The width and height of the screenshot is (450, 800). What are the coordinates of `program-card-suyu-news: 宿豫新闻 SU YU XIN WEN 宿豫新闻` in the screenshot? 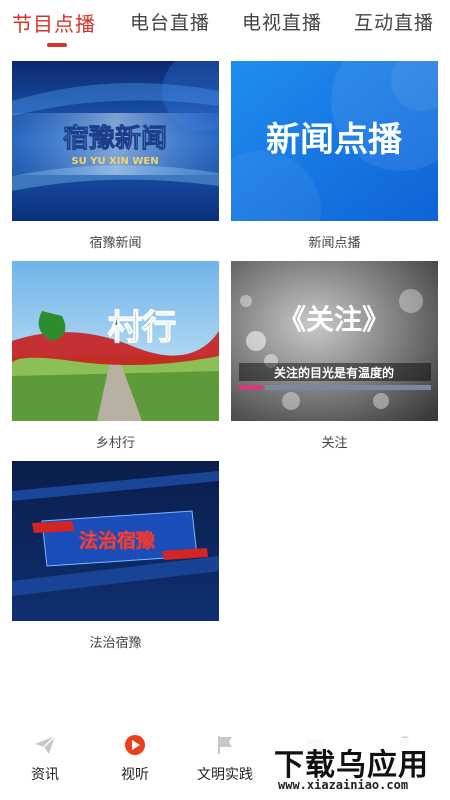 It's located at (115, 156).